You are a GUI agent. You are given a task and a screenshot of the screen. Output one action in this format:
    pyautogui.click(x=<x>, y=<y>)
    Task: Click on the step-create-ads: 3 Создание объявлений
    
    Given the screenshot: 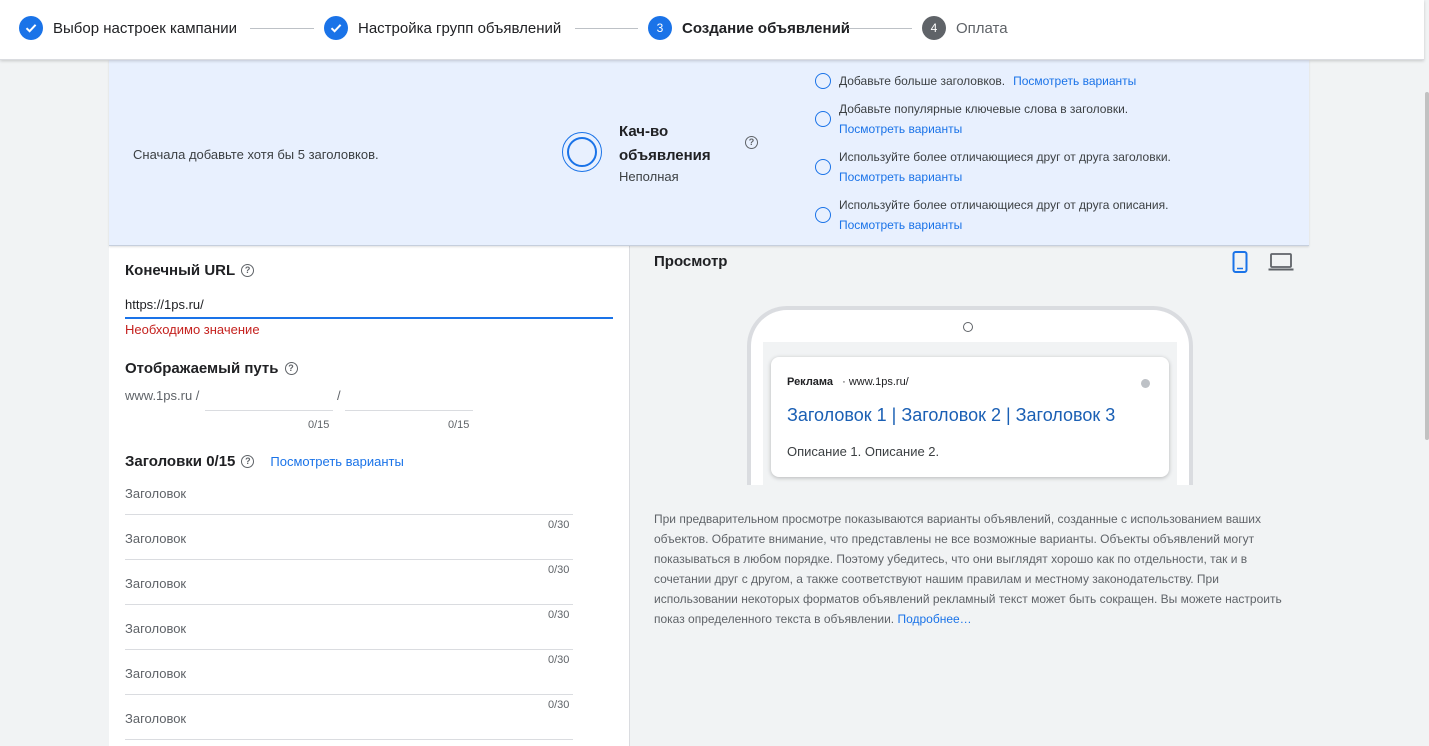 What is the action you would take?
    pyautogui.click(x=749, y=28)
    